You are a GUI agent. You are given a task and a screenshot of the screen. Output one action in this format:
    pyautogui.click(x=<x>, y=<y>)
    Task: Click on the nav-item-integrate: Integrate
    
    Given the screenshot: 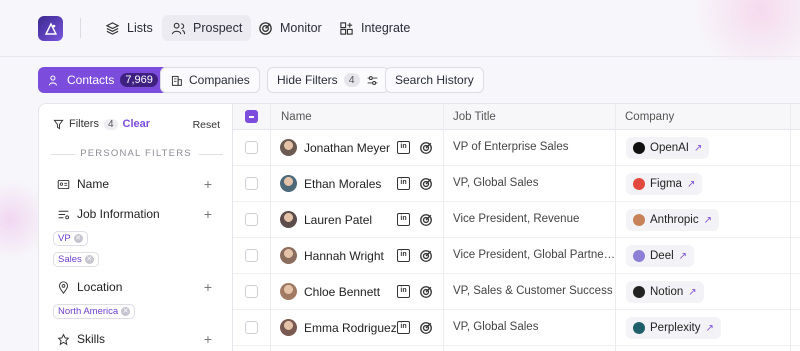 What is the action you would take?
    pyautogui.click(x=374, y=28)
    